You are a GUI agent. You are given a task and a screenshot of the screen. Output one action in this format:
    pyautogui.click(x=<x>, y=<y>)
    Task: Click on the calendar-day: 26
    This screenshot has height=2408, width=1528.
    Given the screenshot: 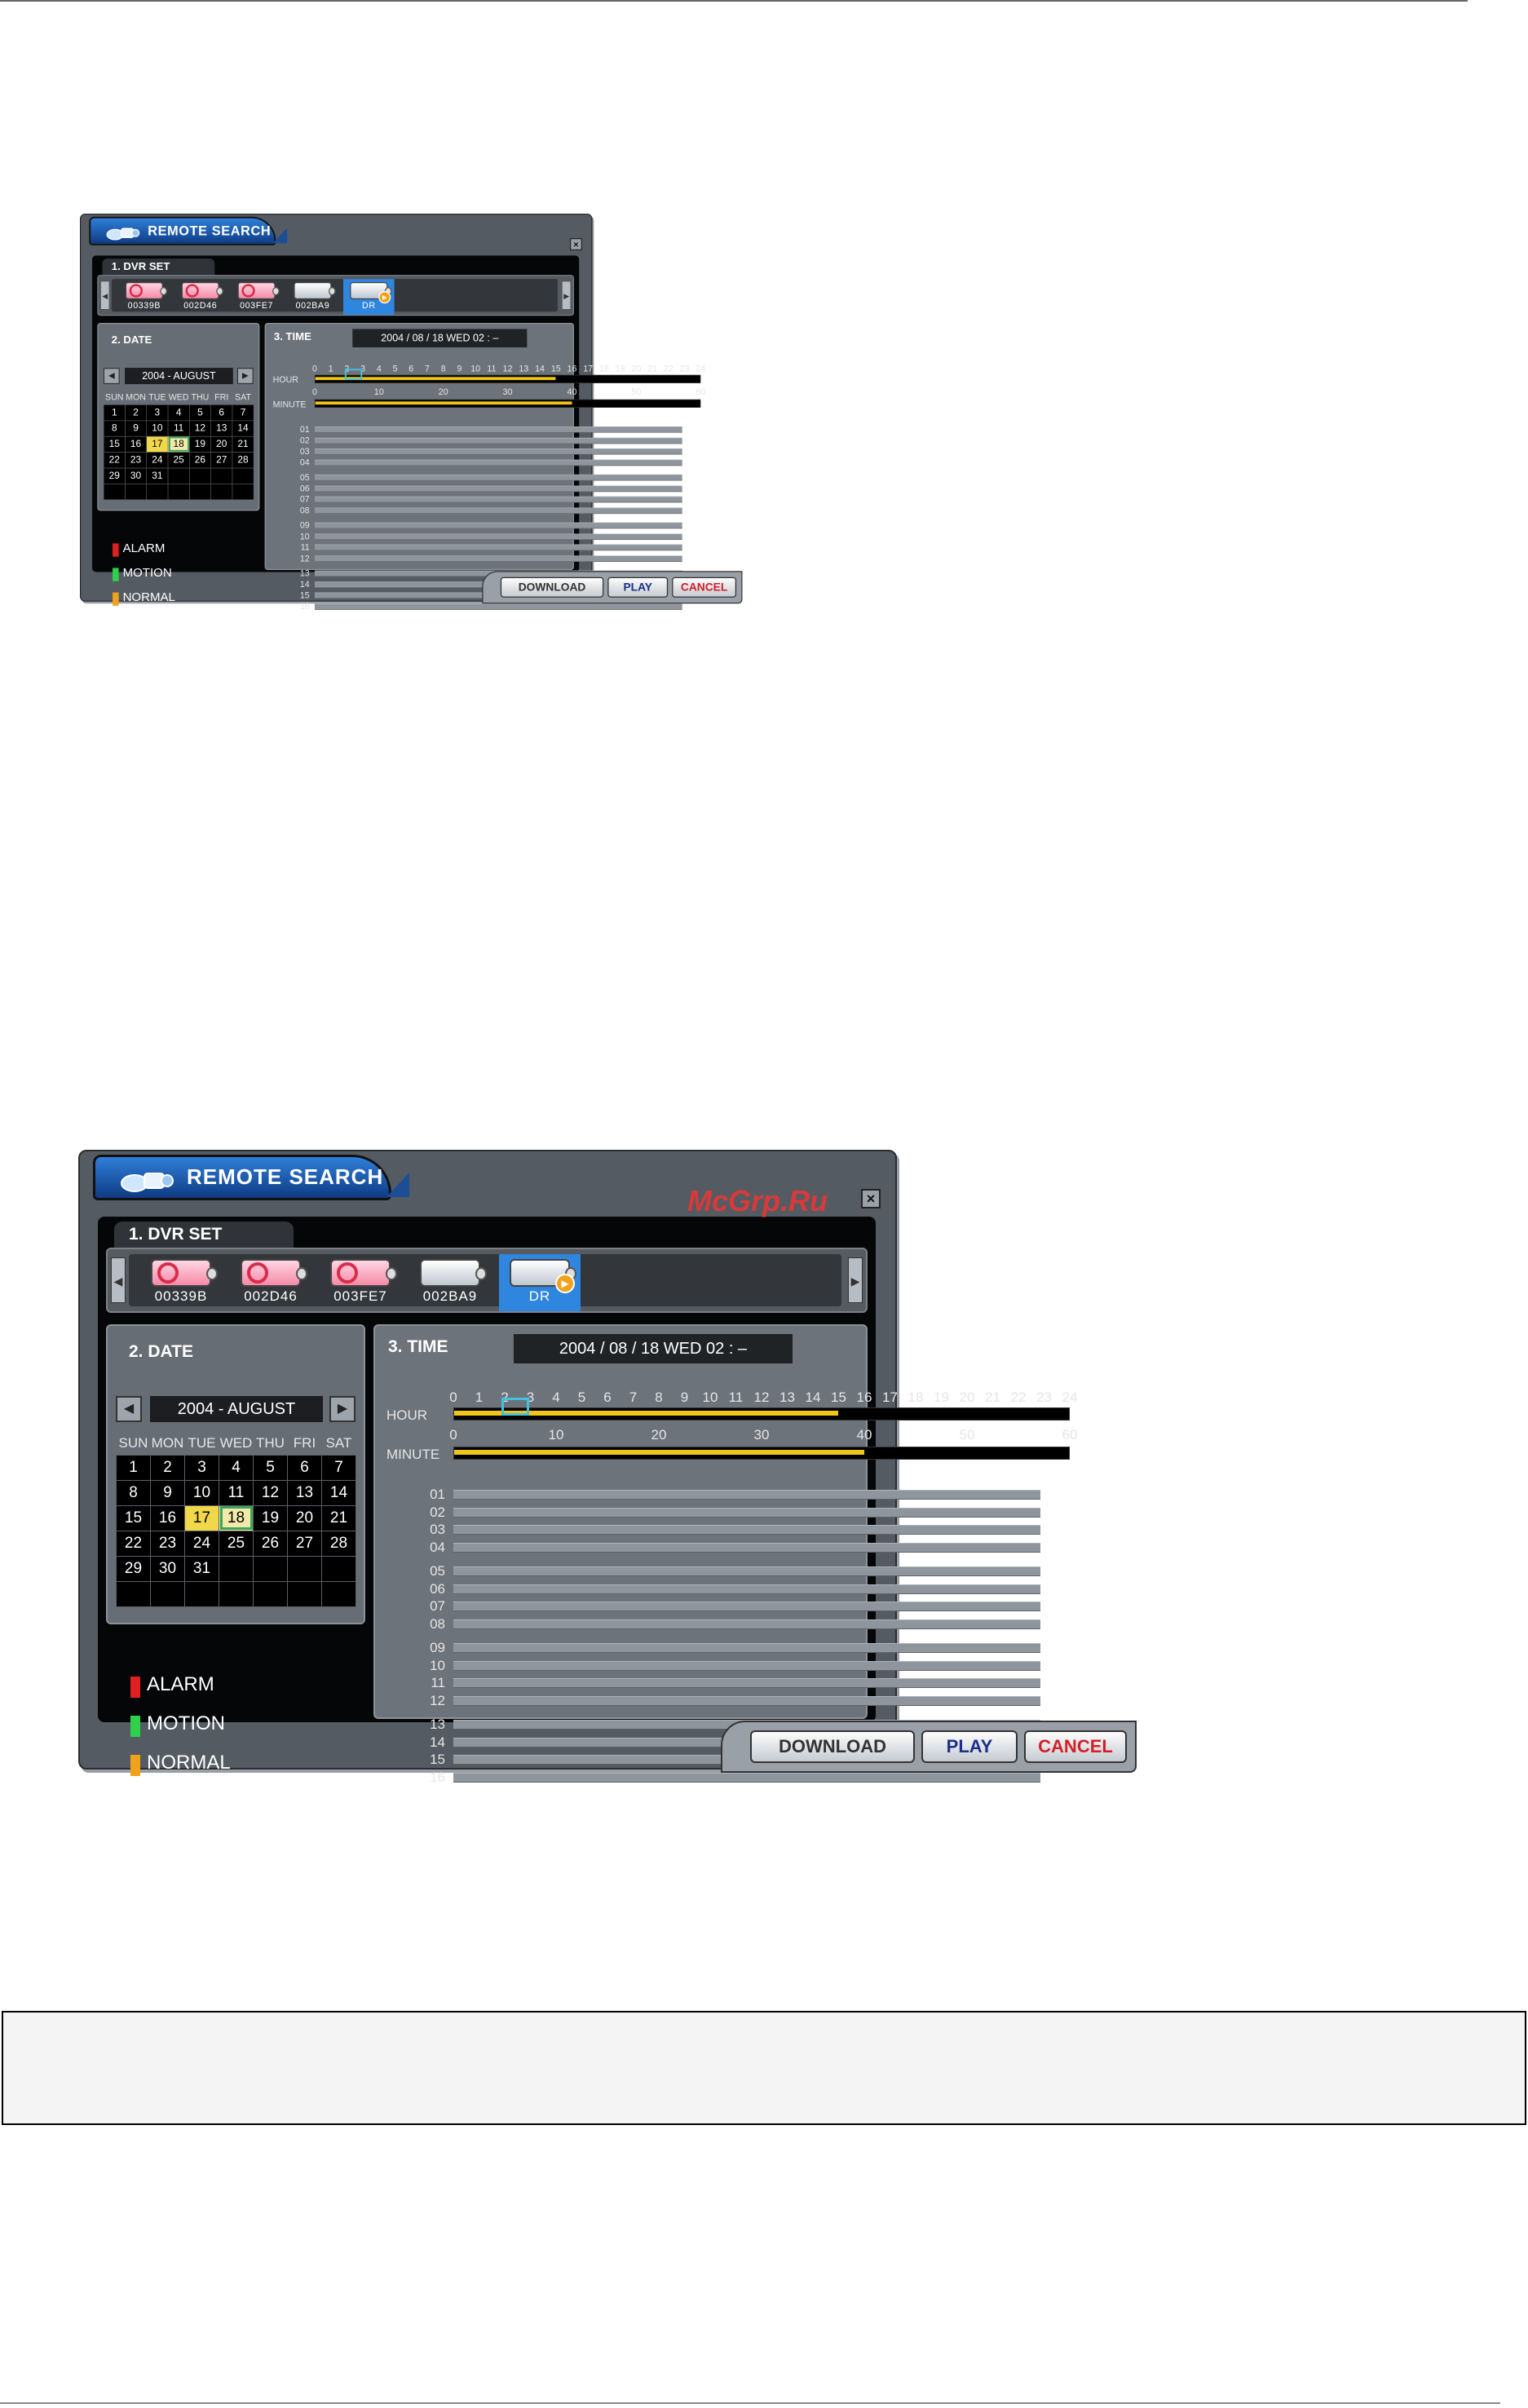 What is the action you would take?
    pyautogui.click(x=199, y=460)
    